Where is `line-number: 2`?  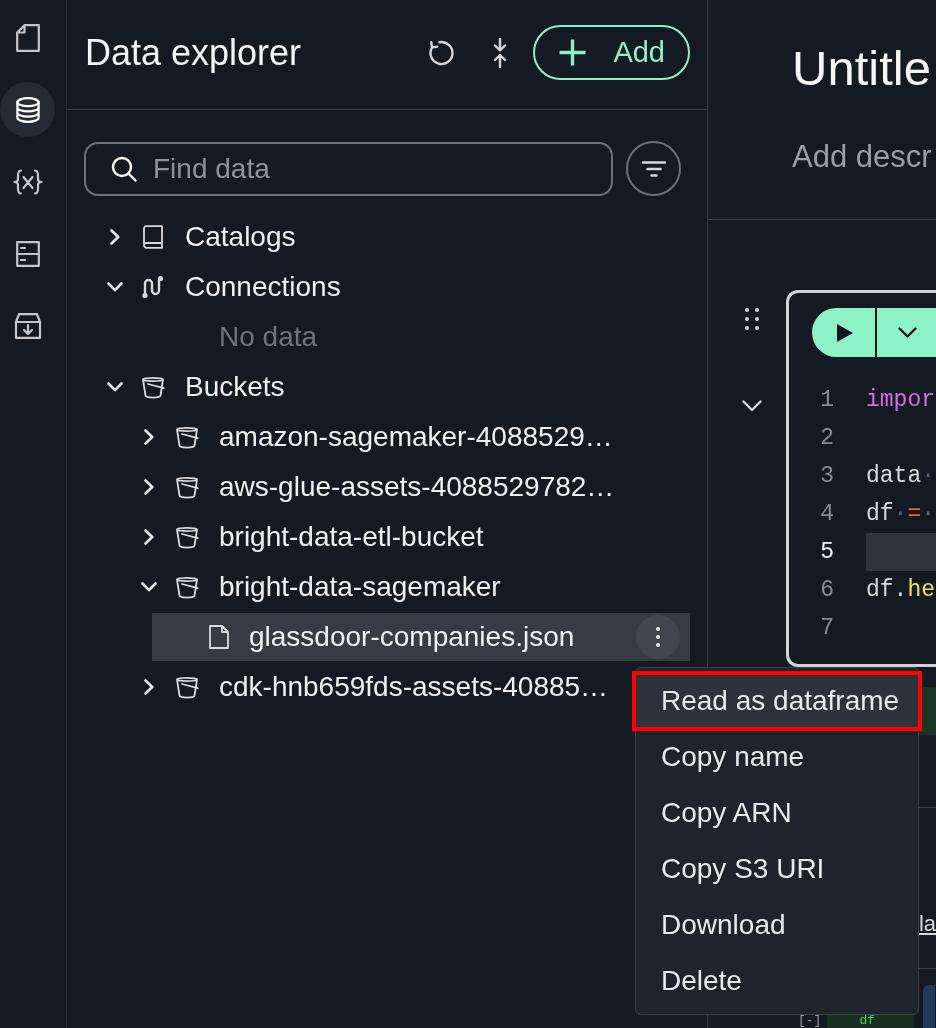
line-number: 2 is located at coordinates (826, 438).